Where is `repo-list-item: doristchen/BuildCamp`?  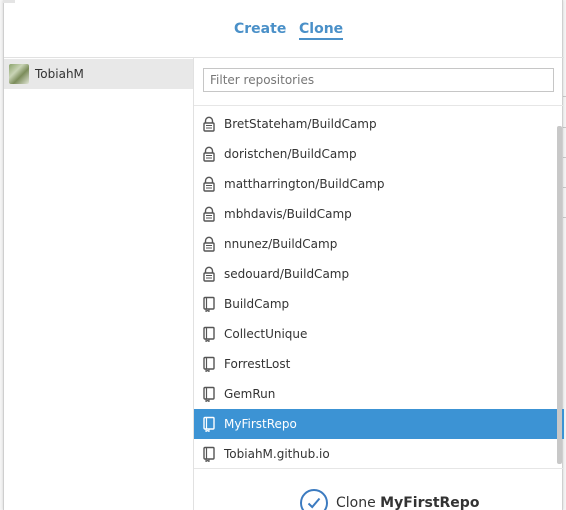
repo-list-item: doristchen/BuildCamp is located at coordinates (379, 154).